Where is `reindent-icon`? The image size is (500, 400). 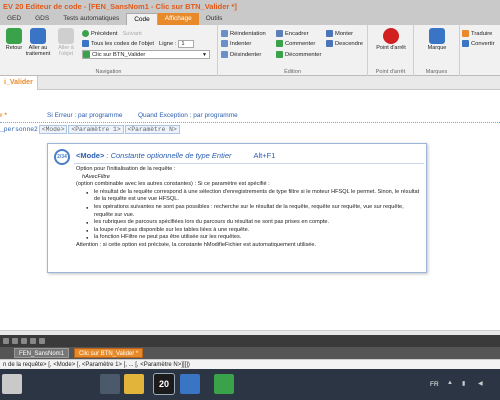 reindent-icon is located at coordinates (224, 33).